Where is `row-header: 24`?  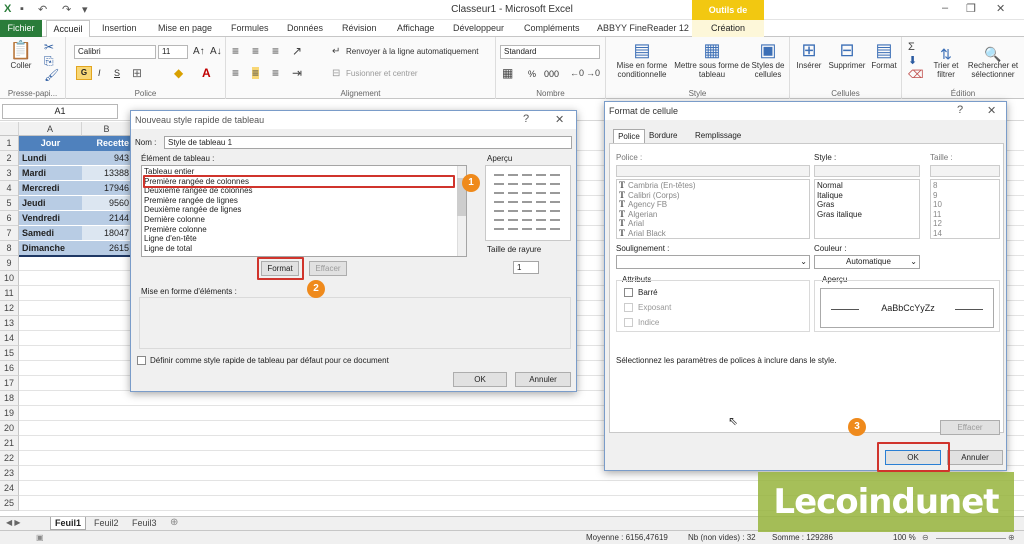
row-header: 24 is located at coordinates (9, 488).